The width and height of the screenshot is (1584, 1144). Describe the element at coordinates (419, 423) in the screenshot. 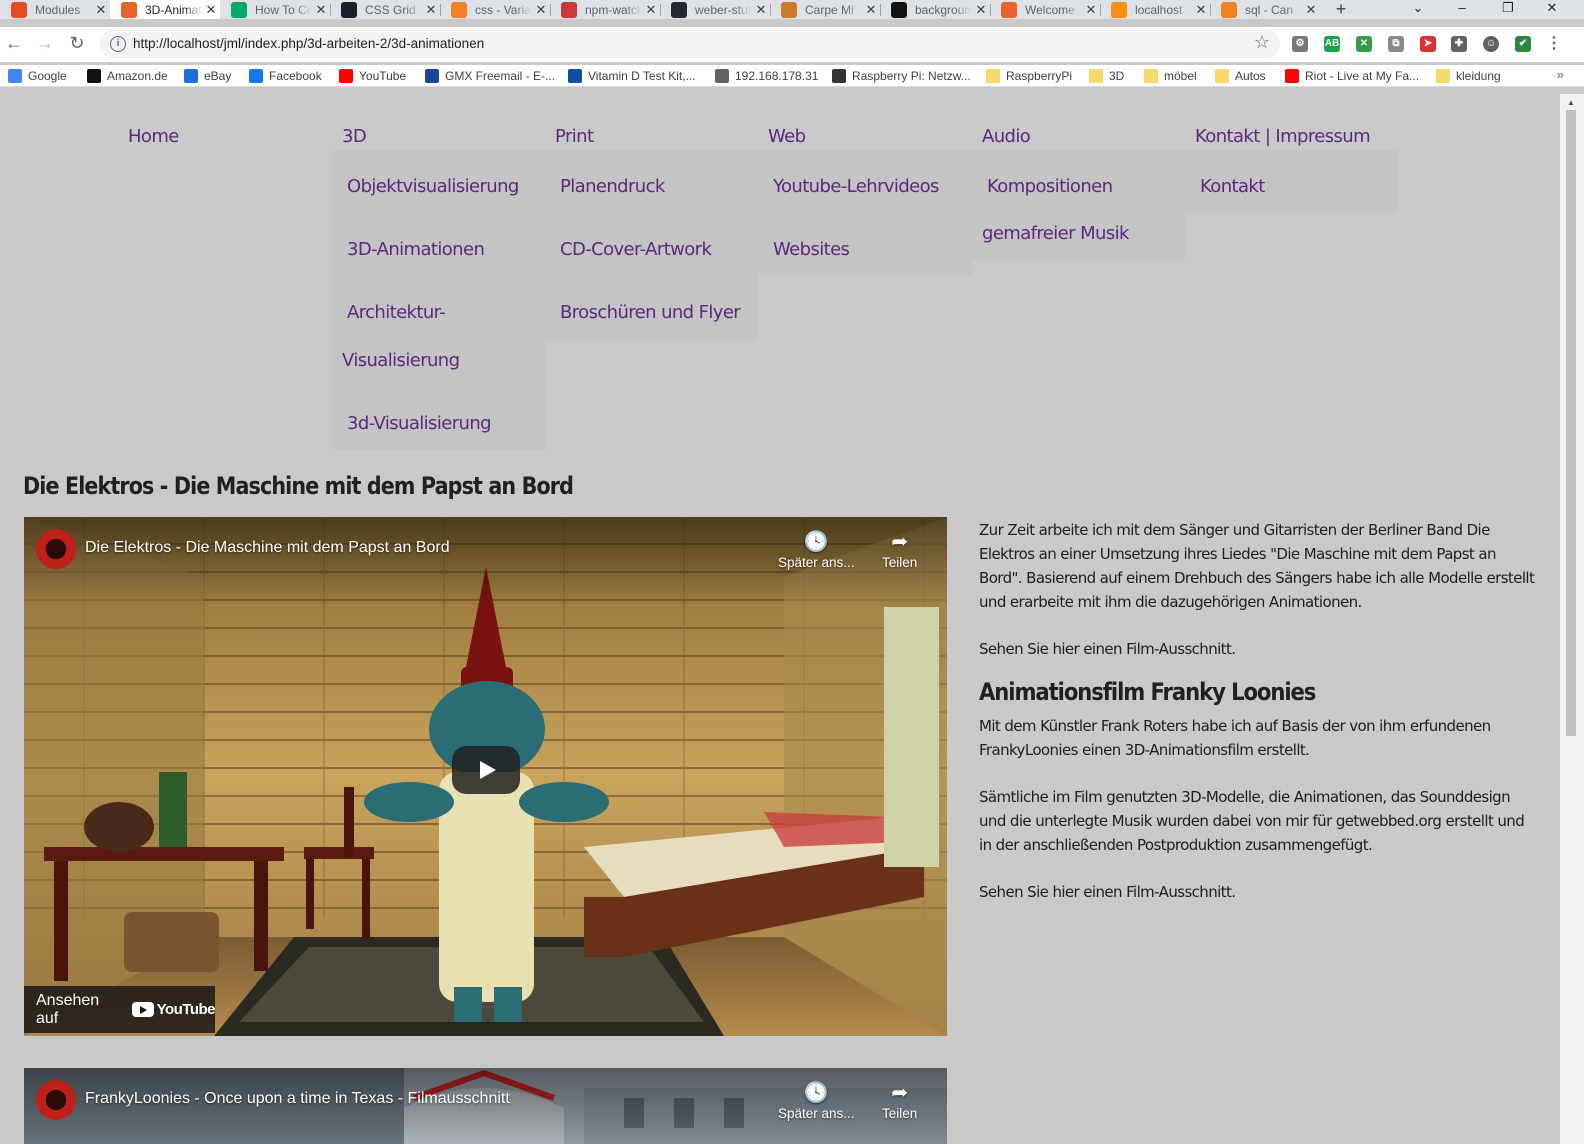

I see `submenu-item-3d-visualisierung: 3d-Visualisierung` at that location.